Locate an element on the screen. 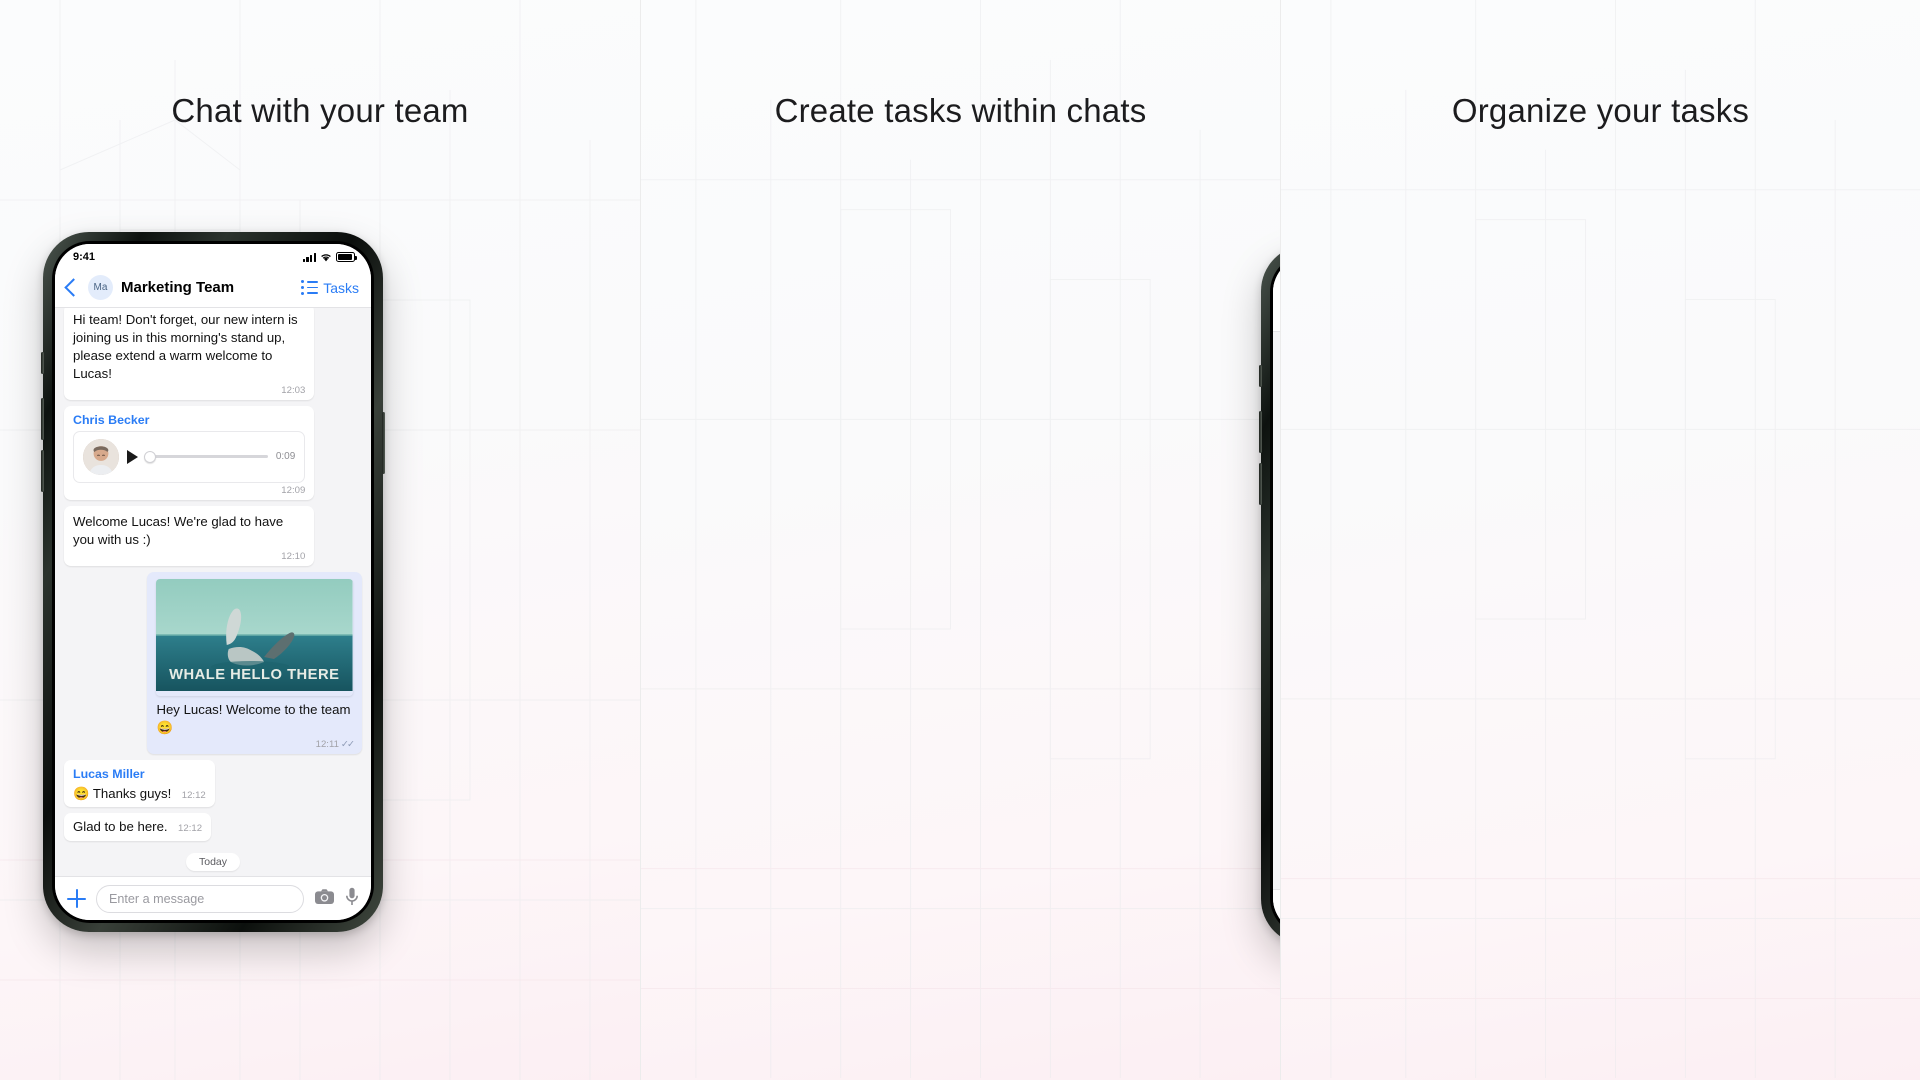  panel-headline: Chat with your team is located at coordinates (320, 110).